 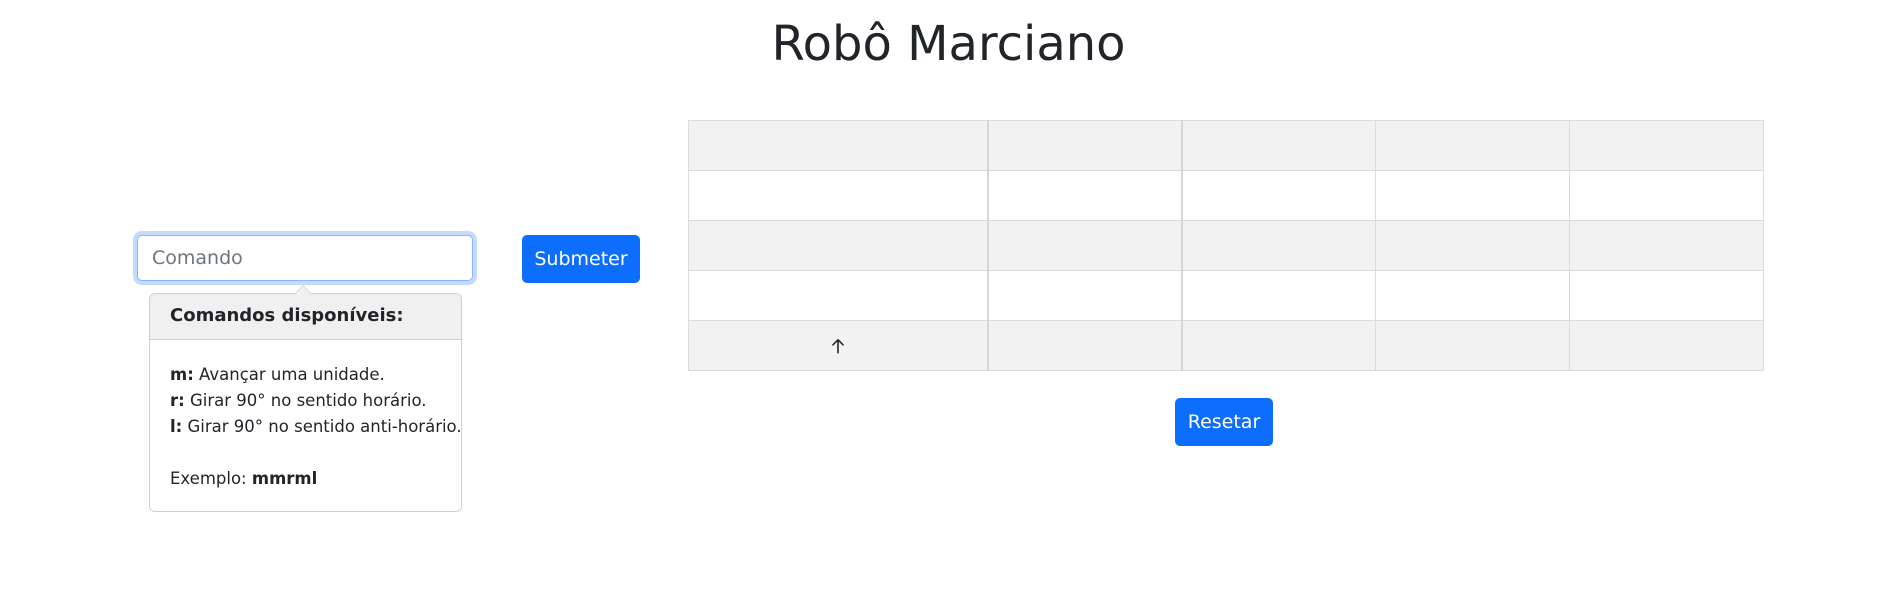 I want to click on submit-button: Submeter, so click(x=581, y=259).